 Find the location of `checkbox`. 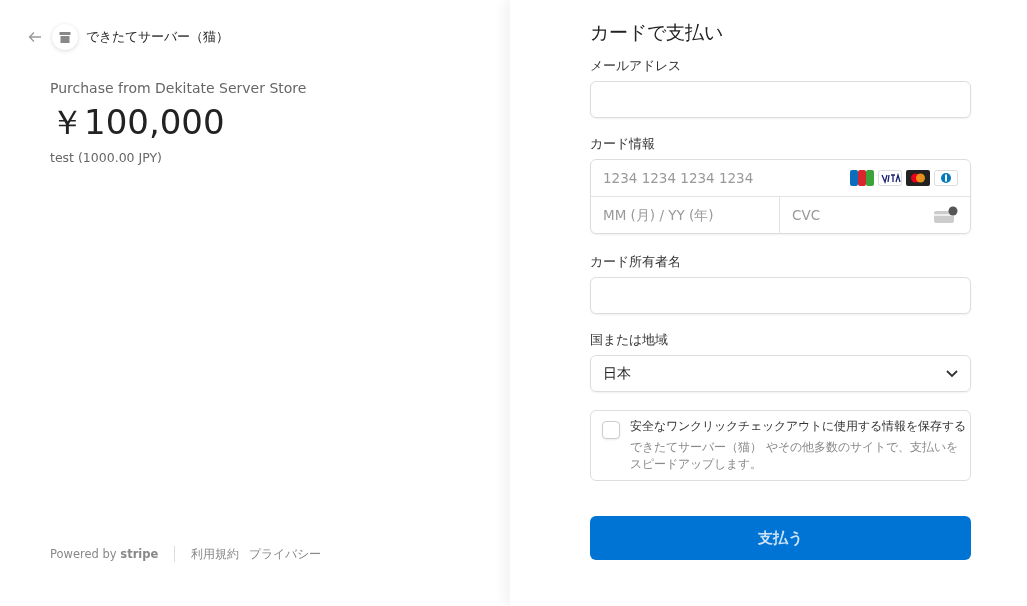

checkbox is located at coordinates (611, 430).